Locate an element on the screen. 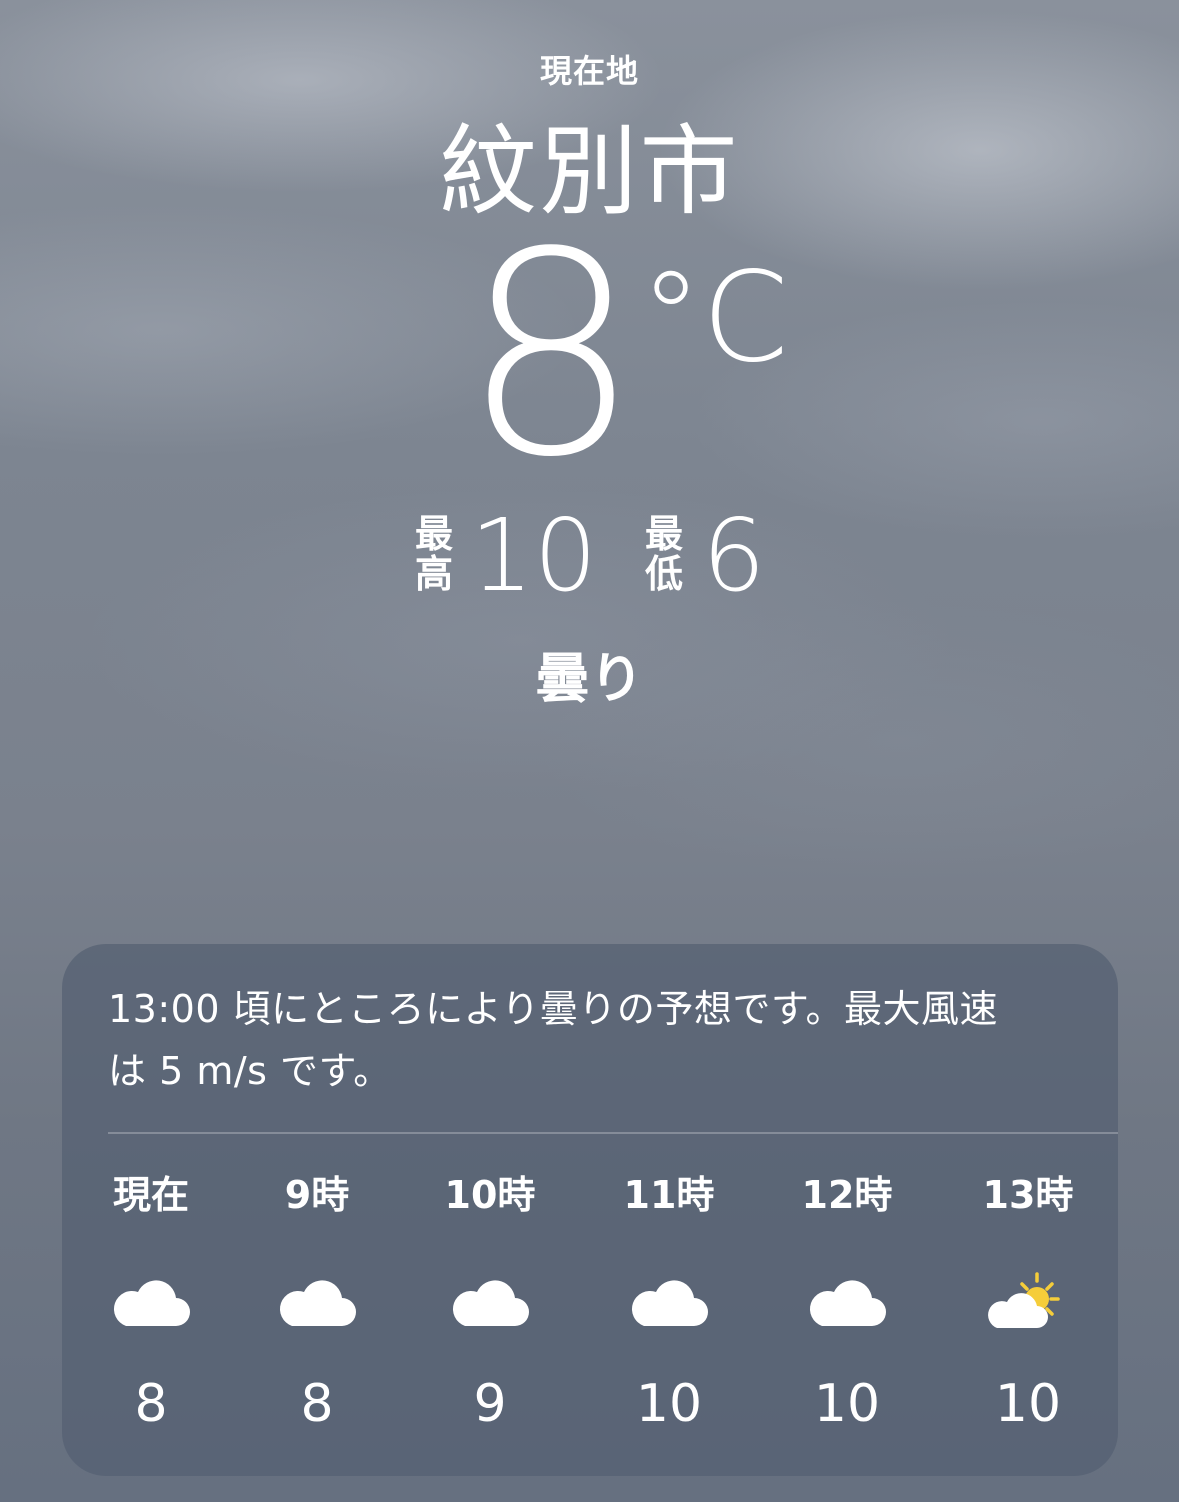 The height and width of the screenshot is (1502, 1179). hour-label: 11時 is located at coordinates (669, 1195).